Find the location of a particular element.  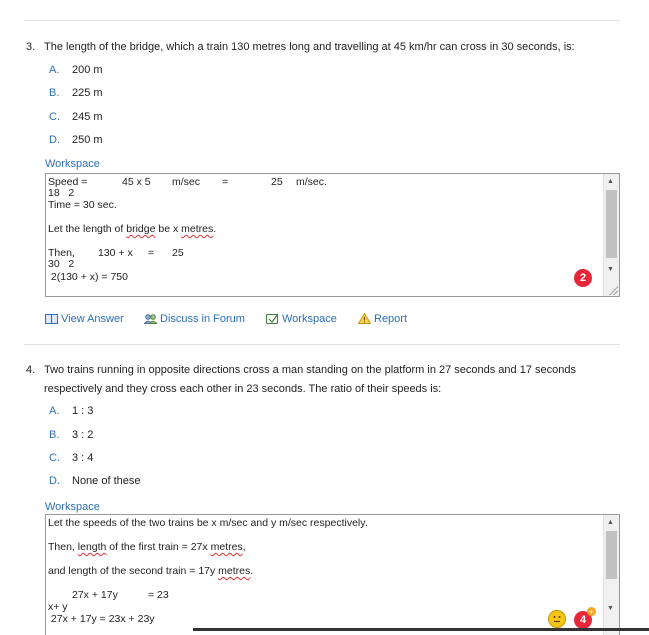

ws-line: 45 x 5 is located at coordinates (136, 182).